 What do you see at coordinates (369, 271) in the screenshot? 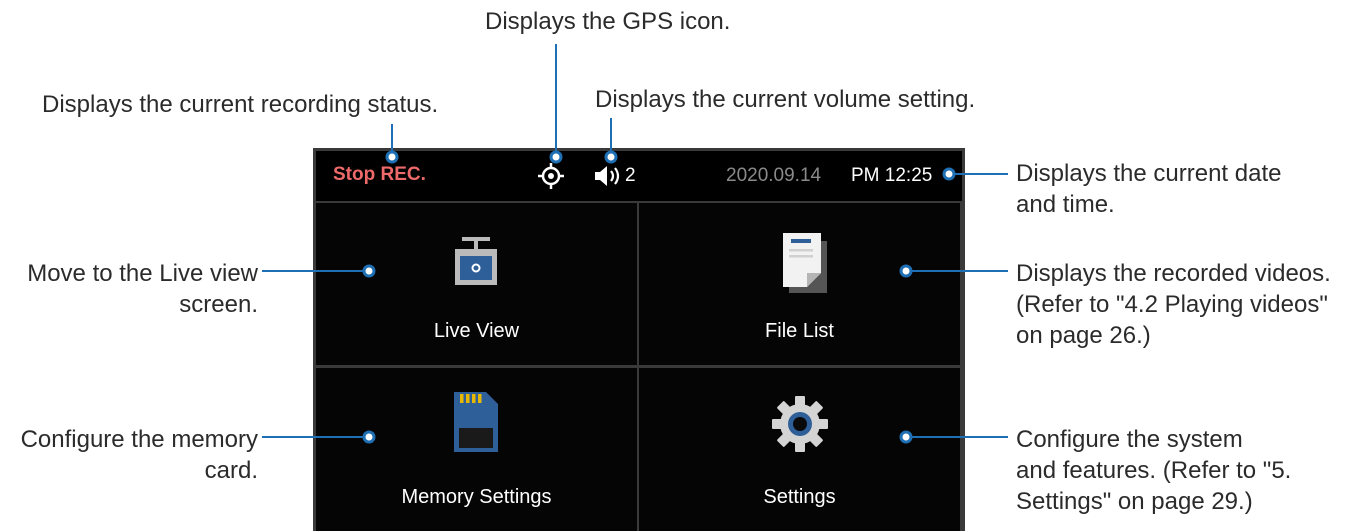
I see `leader-dot-liveview` at bounding box center [369, 271].